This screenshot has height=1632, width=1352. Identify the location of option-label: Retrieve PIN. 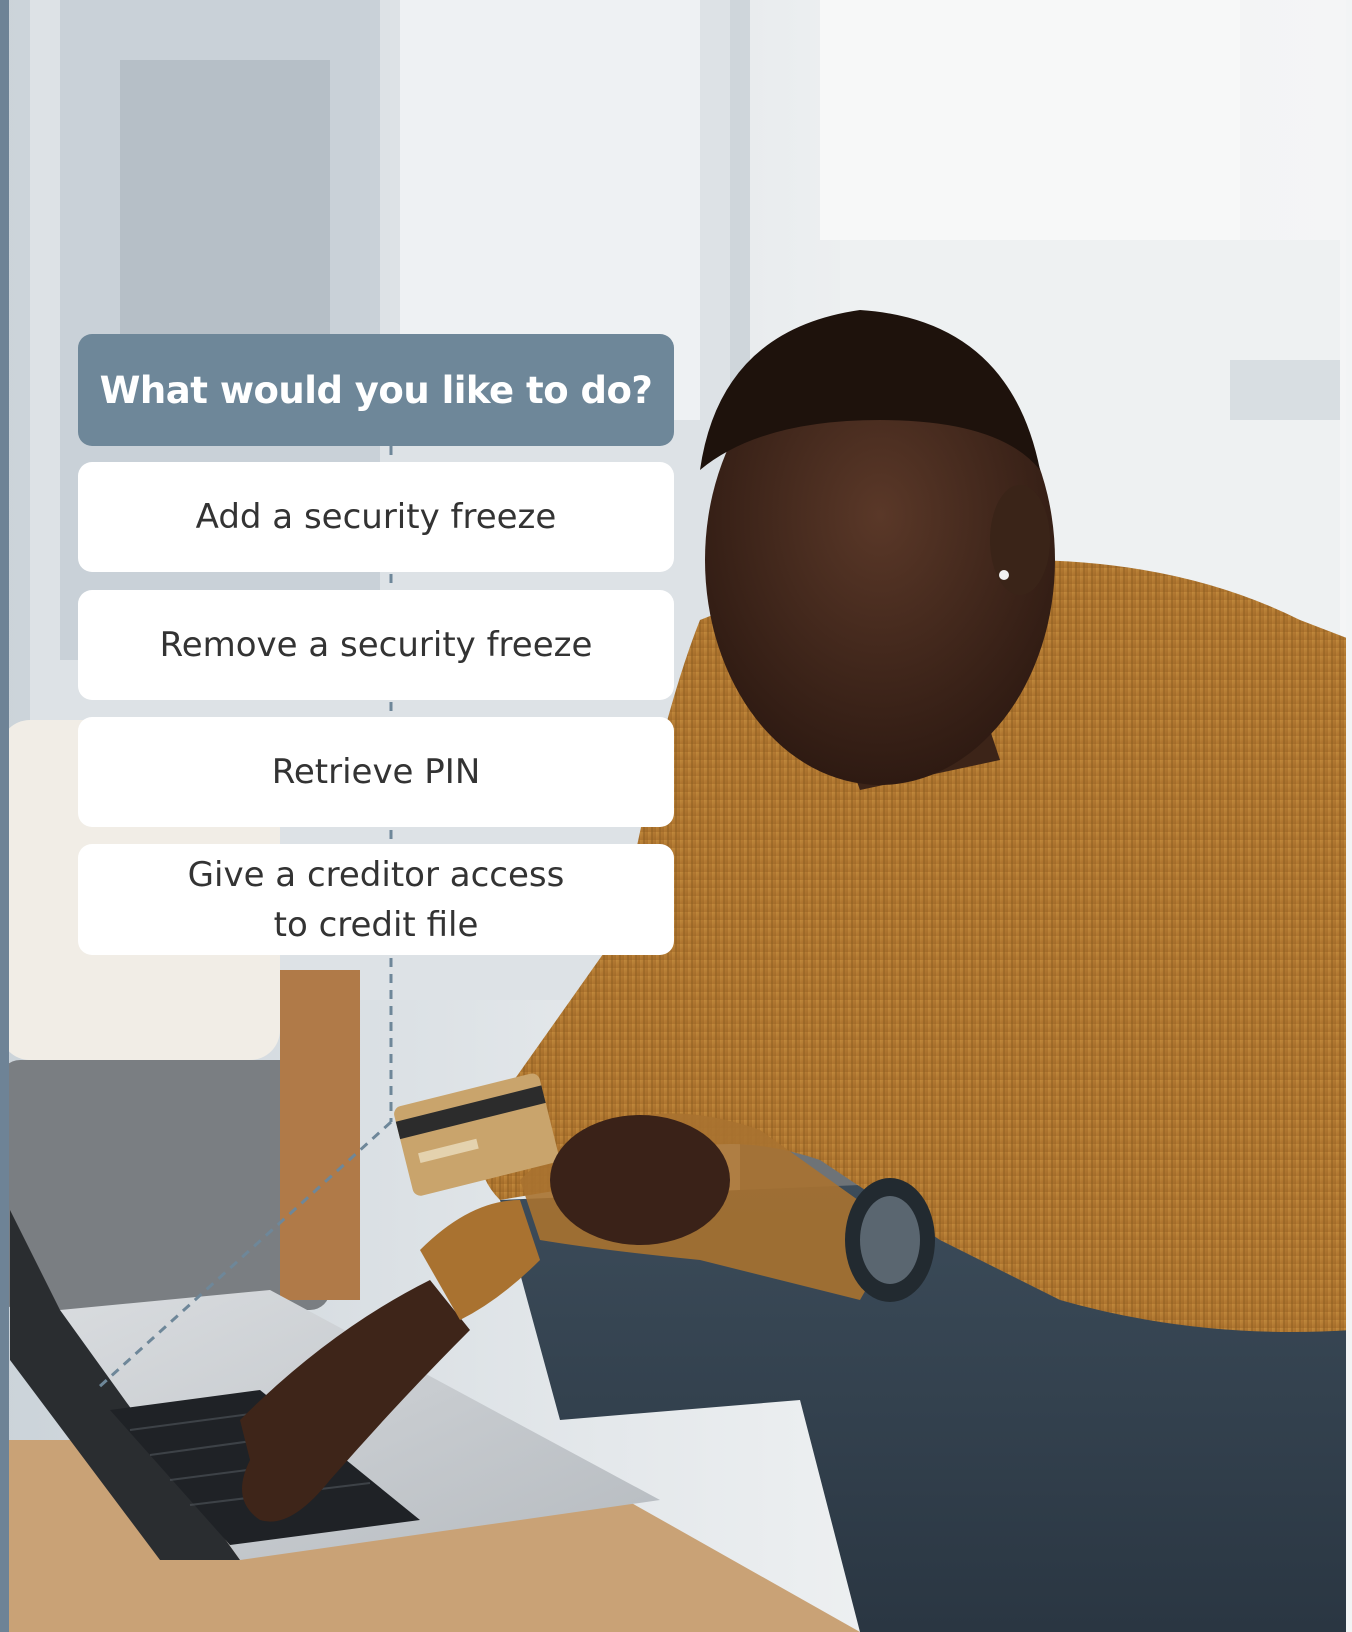
(376, 772).